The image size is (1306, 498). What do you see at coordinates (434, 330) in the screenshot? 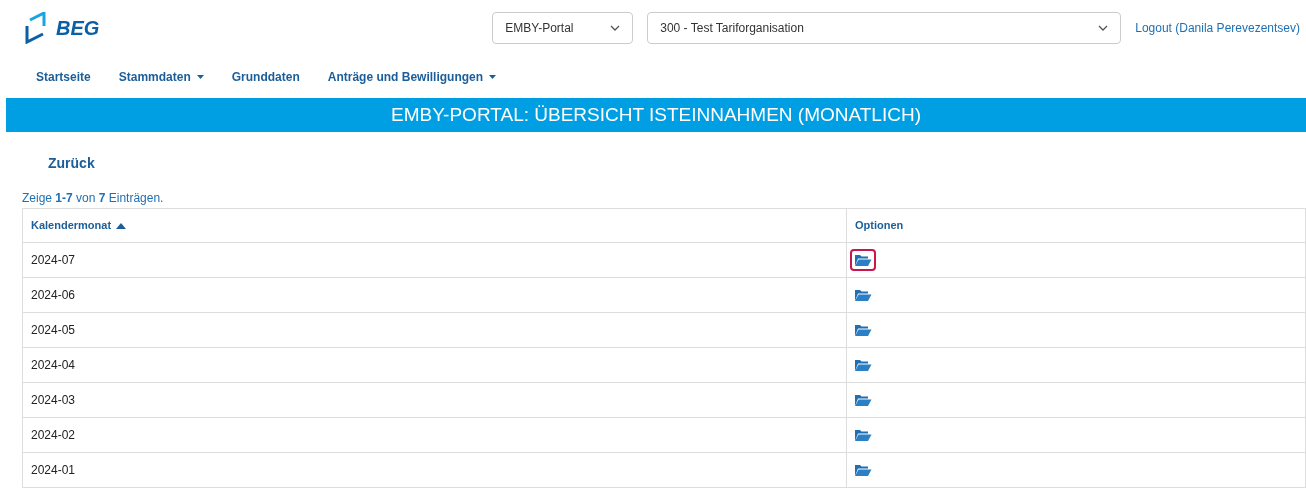
I see `table-cell: 2024-05` at bounding box center [434, 330].